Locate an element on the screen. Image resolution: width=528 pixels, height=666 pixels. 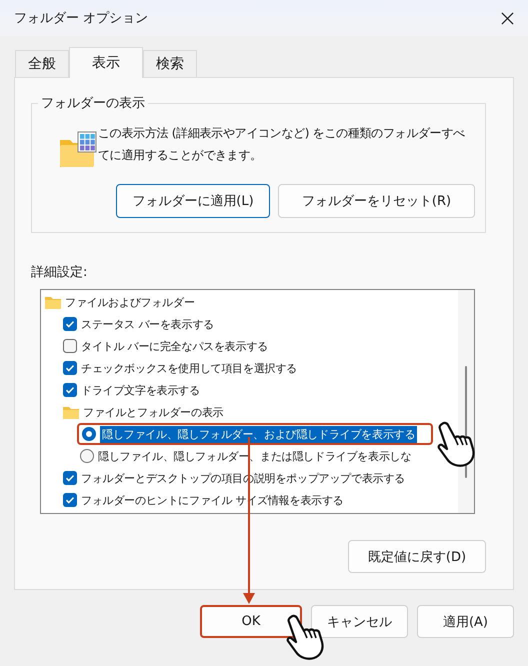
dialog-button: キャンセル is located at coordinates (359, 621).